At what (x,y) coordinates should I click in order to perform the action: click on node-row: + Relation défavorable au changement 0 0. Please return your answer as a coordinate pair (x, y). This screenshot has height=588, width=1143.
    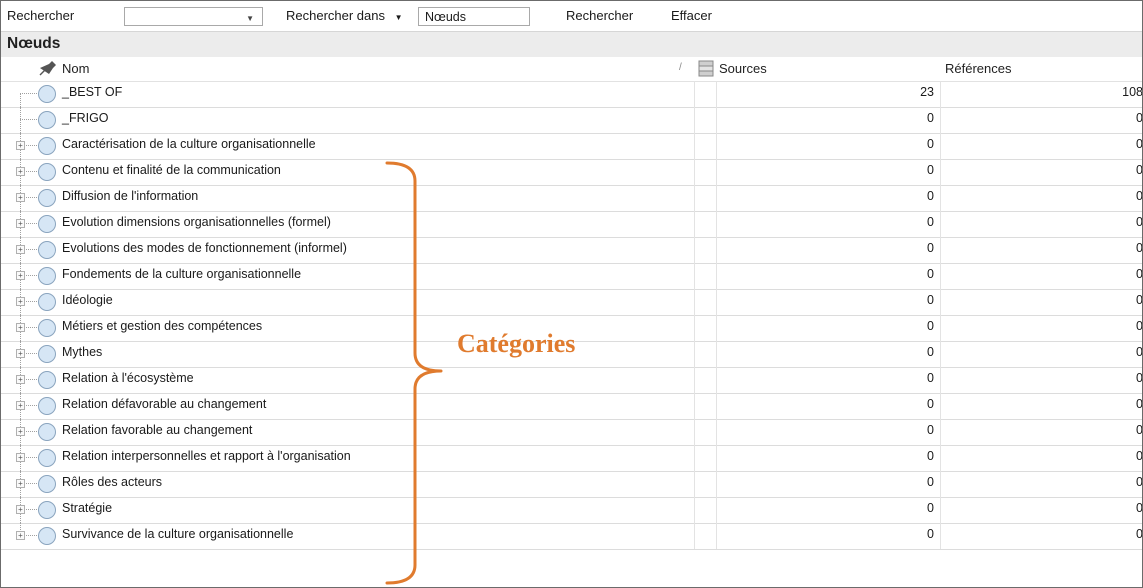
    Looking at the image, I should click on (571, 406).